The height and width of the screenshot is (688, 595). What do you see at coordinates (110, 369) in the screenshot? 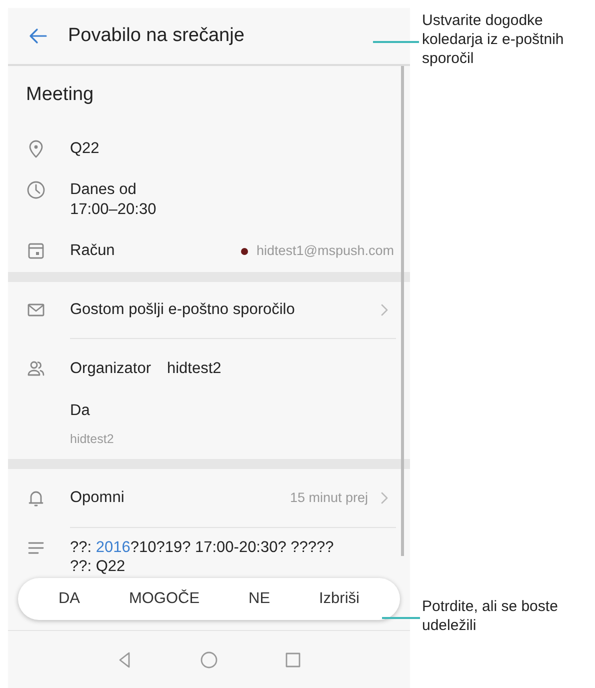
I see `organizer-label: Organizator` at bounding box center [110, 369].